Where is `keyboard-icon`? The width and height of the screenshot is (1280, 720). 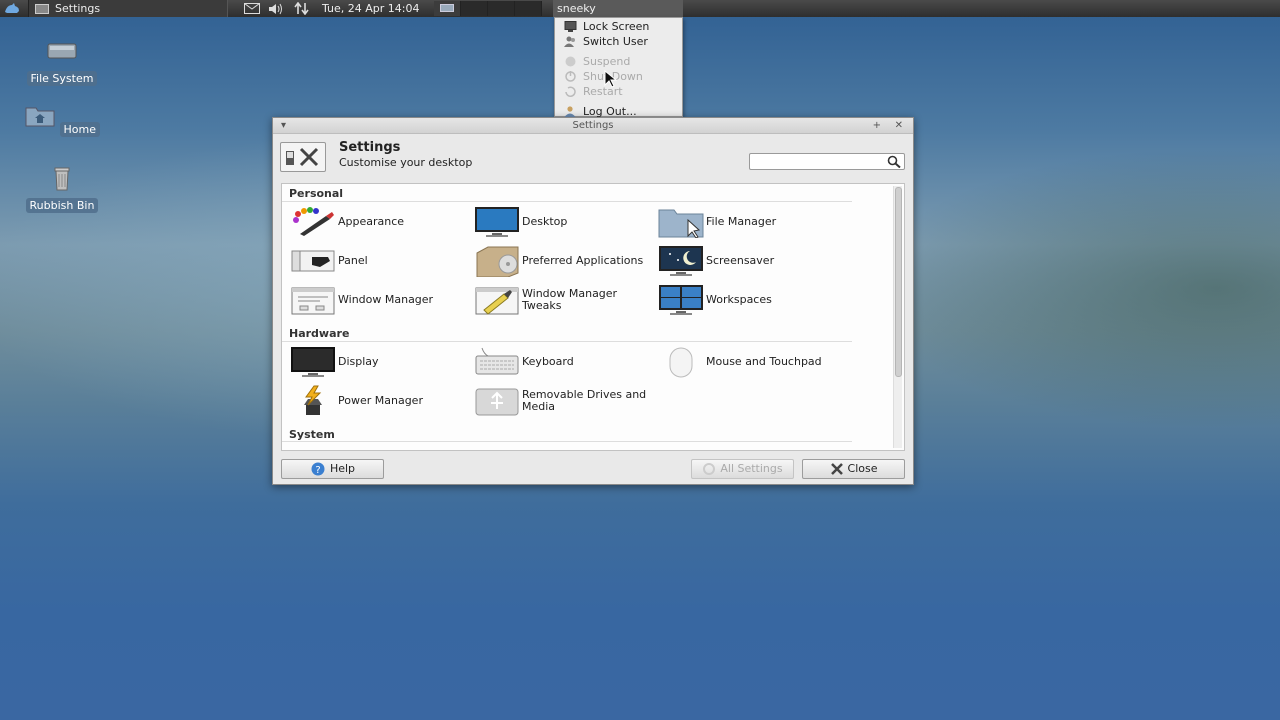 keyboard-icon is located at coordinates (497, 361).